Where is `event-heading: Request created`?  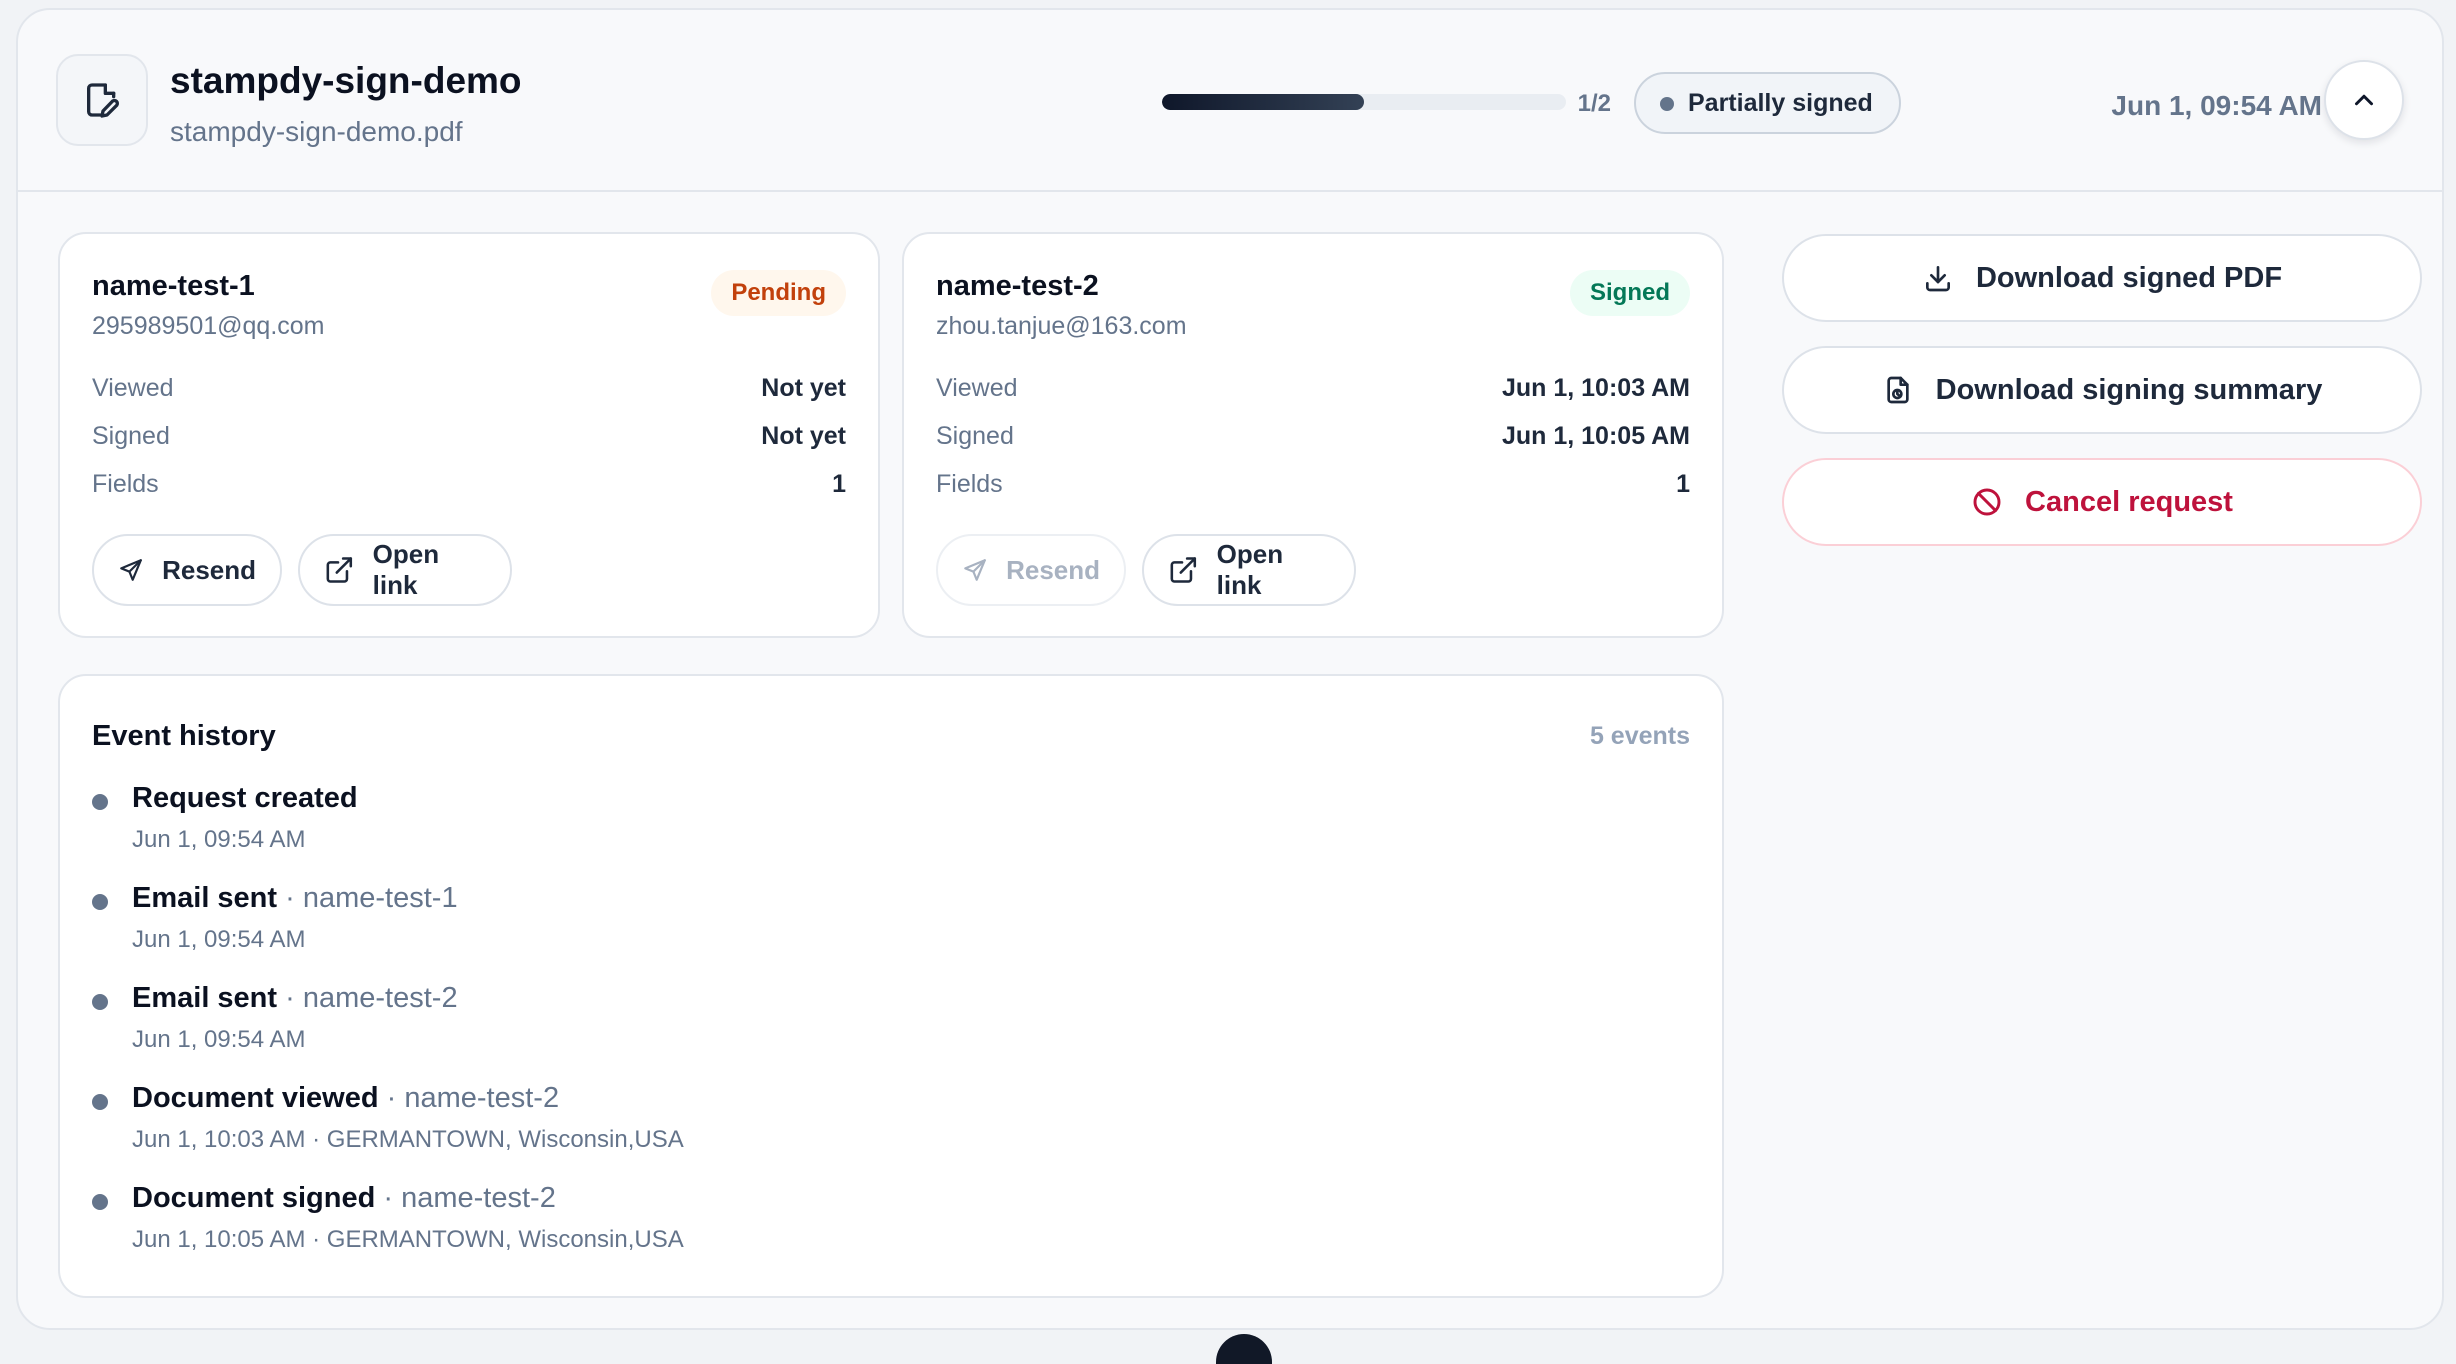
event-heading: Request created is located at coordinates (245, 798).